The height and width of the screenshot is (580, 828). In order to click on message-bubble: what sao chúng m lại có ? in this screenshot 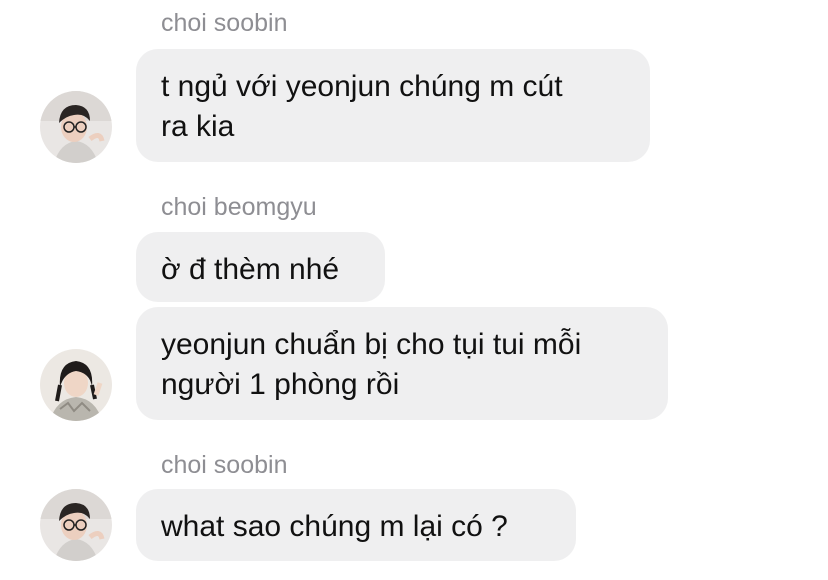, I will do `click(356, 525)`.